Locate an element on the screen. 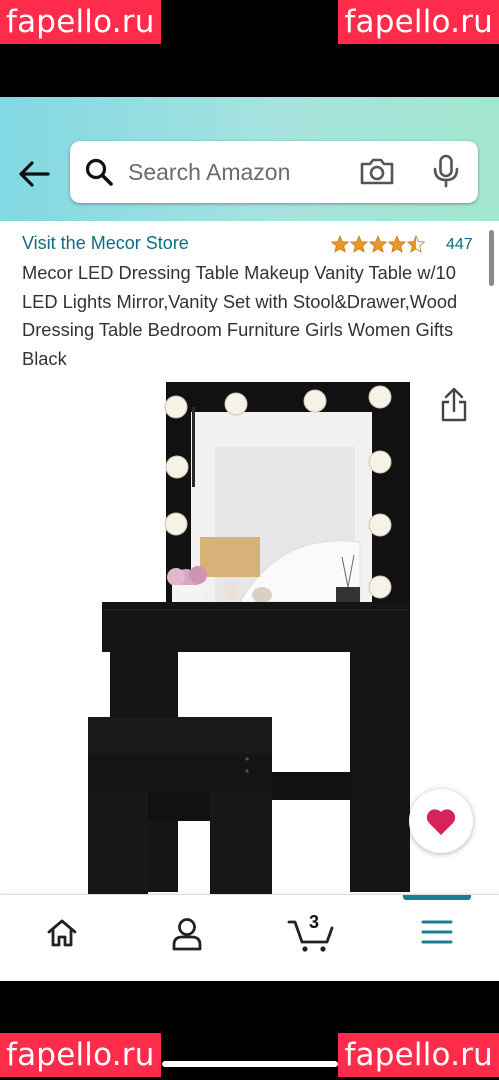 The height and width of the screenshot is (1080, 499). menu-icon is located at coordinates (437, 932).